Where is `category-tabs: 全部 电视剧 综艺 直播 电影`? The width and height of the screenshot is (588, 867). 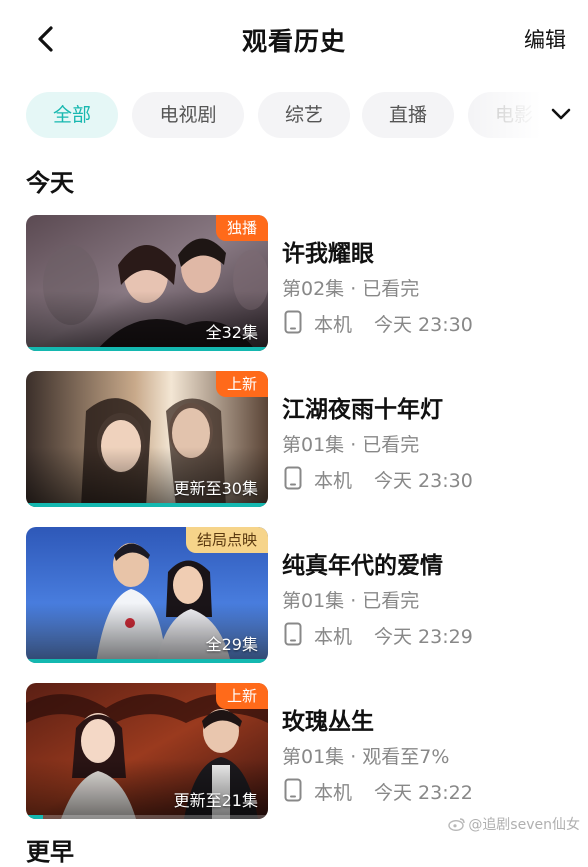 category-tabs: 全部 电视剧 综艺 直播 电影 is located at coordinates (294, 115).